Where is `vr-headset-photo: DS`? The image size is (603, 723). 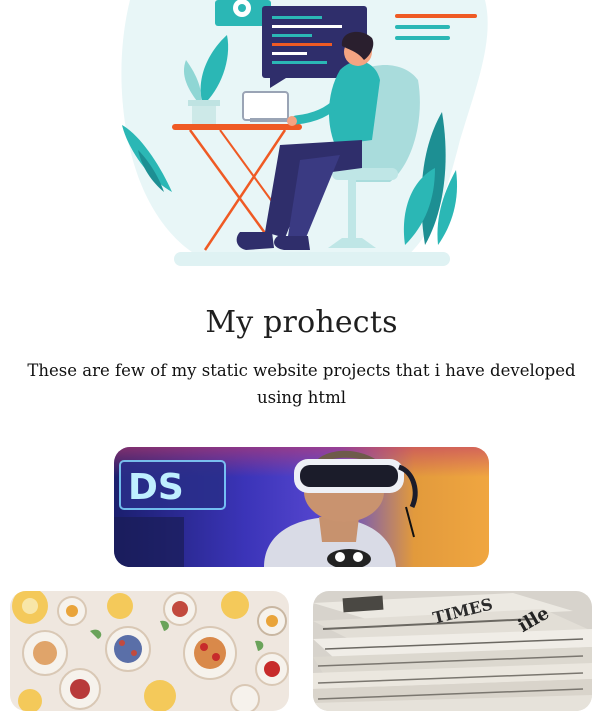
vr-headset-photo: DS is located at coordinates (301, 507).